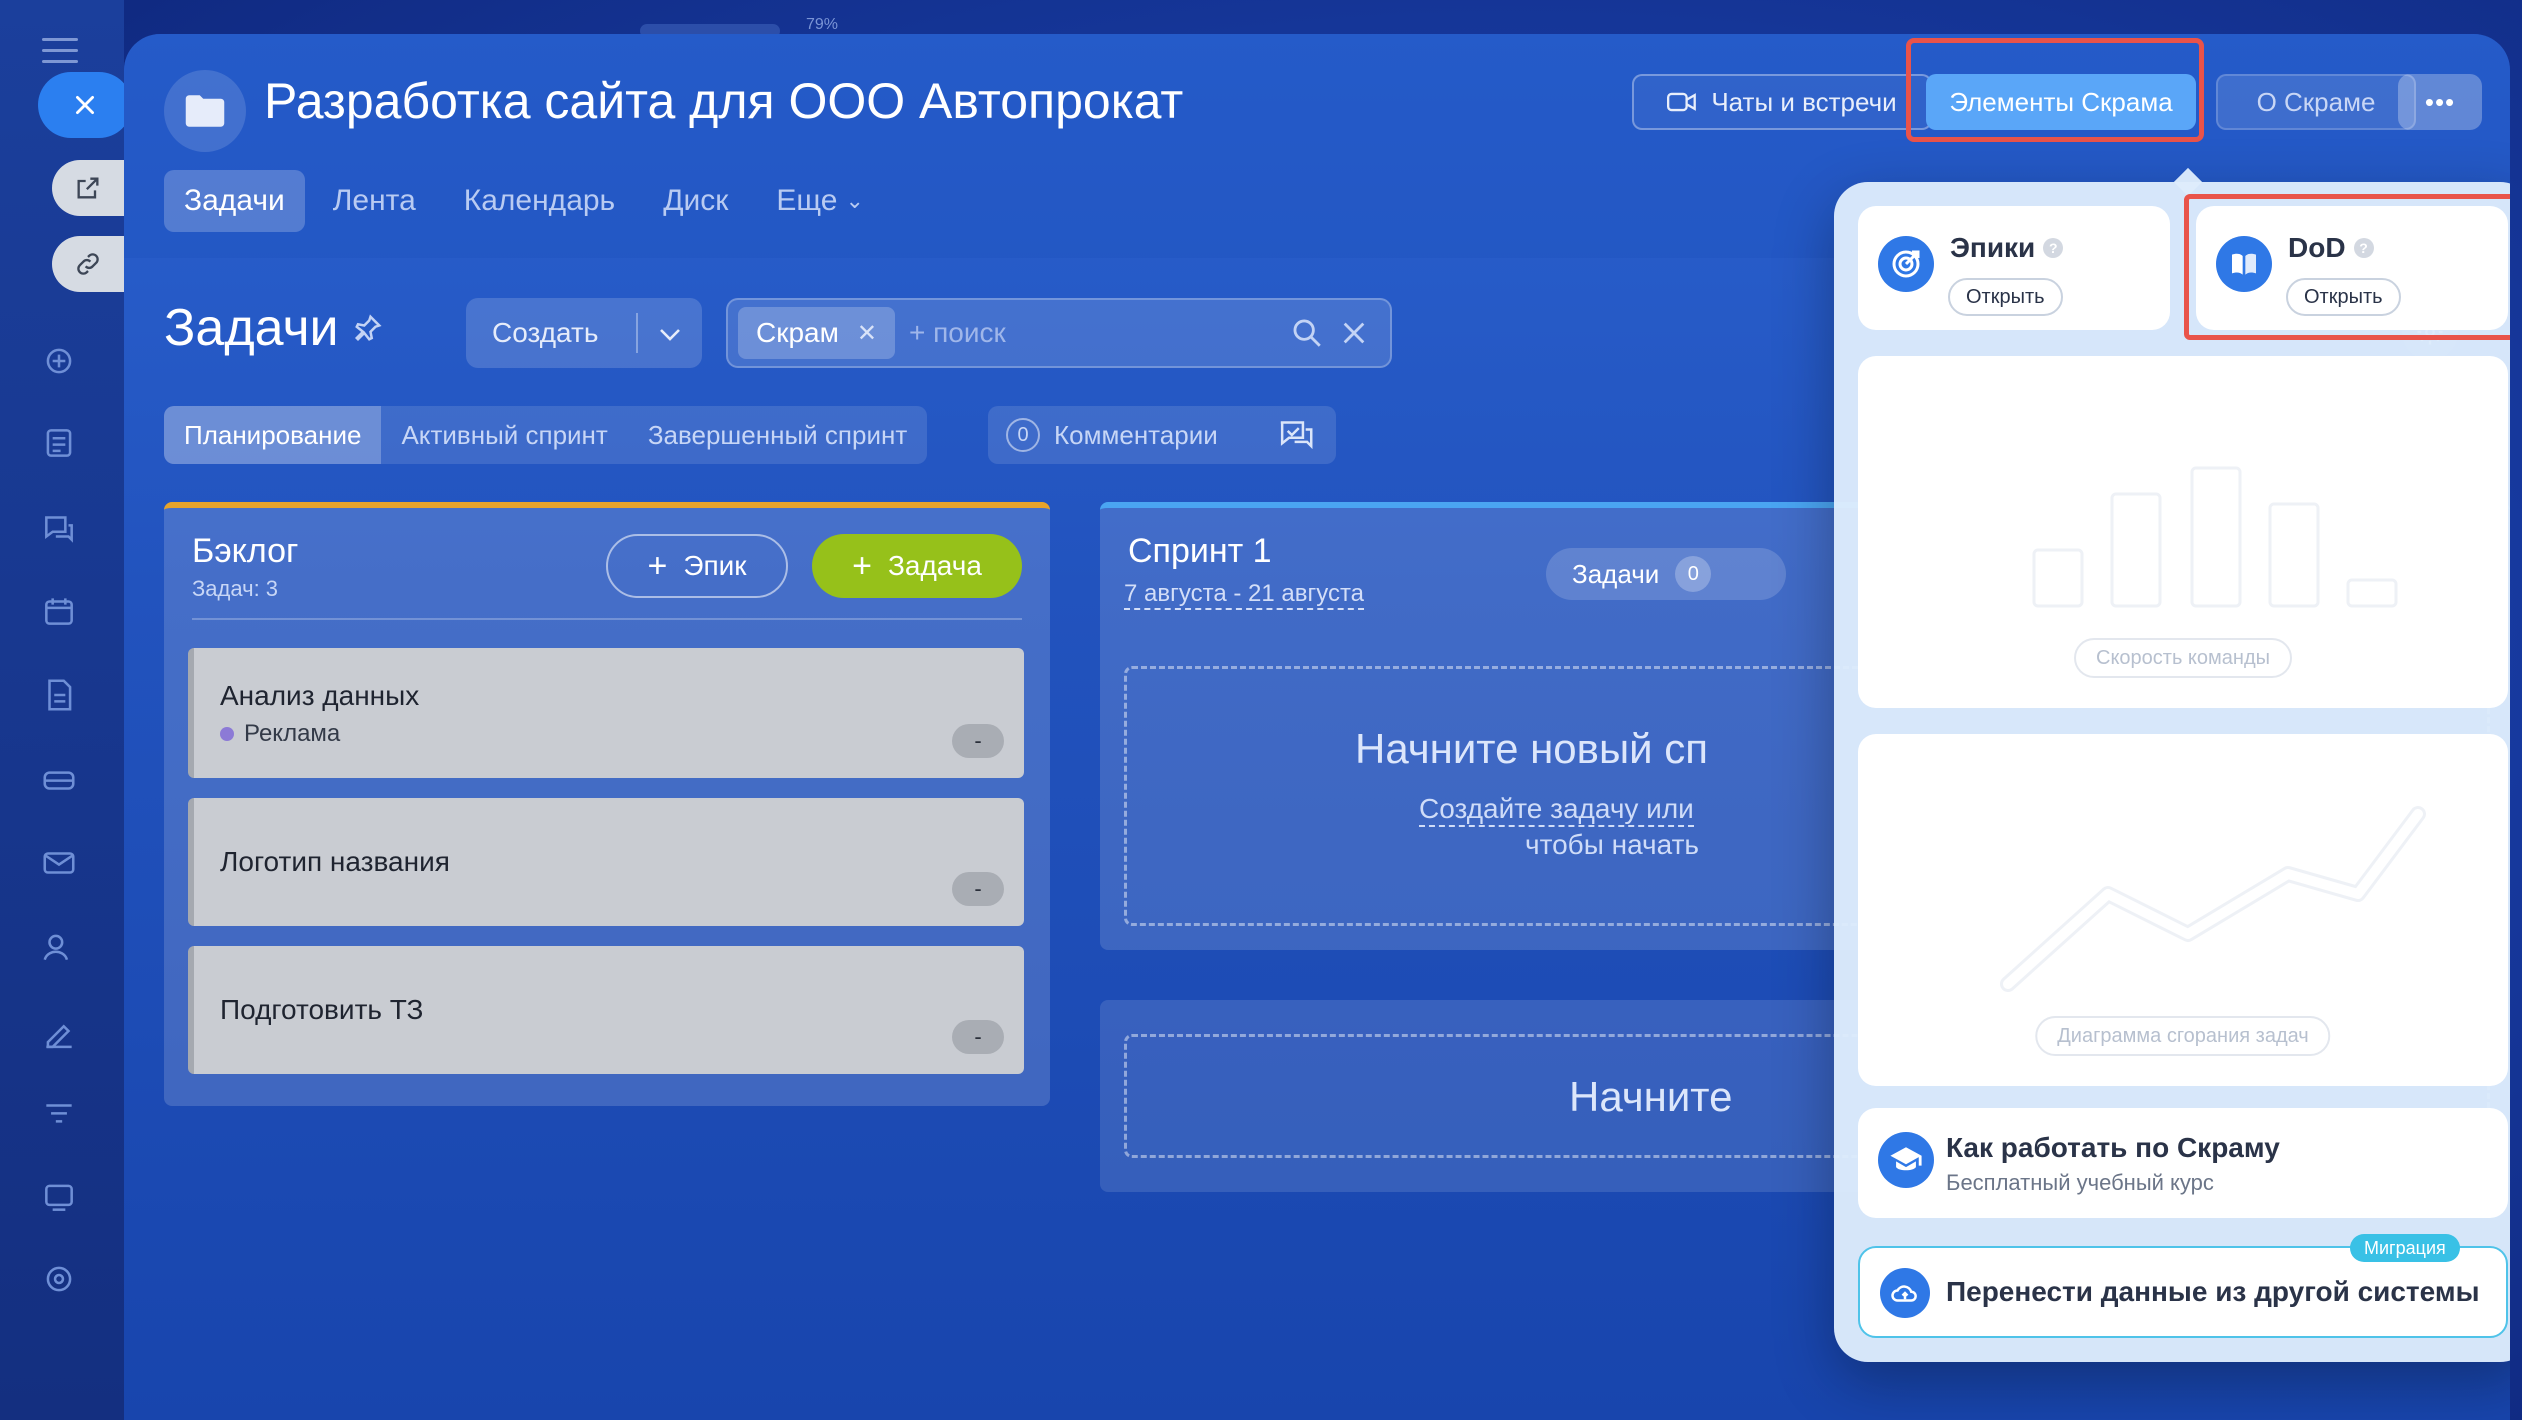 Image resolution: width=2522 pixels, height=1420 pixels. I want to click on add-task-button: + Задача, so click(917, 566).